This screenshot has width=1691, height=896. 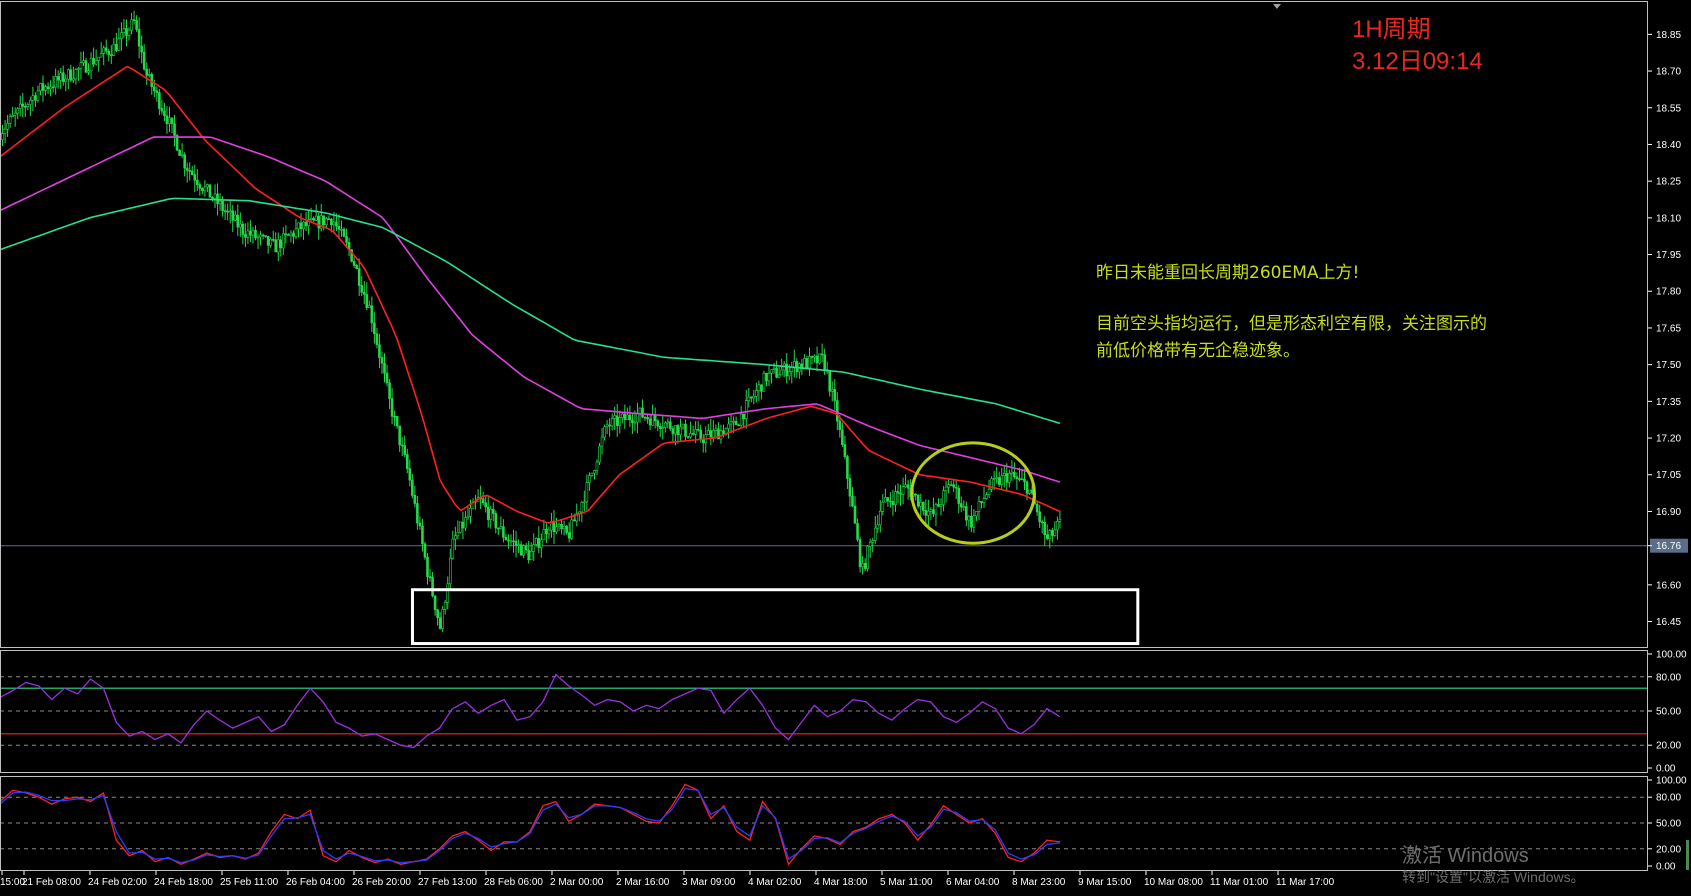 What do you see at coordinates (1239, 882) in the screenshot?
I see `time-tick-label: 11 Mar 01:00` at bounding box center [1239, 882].